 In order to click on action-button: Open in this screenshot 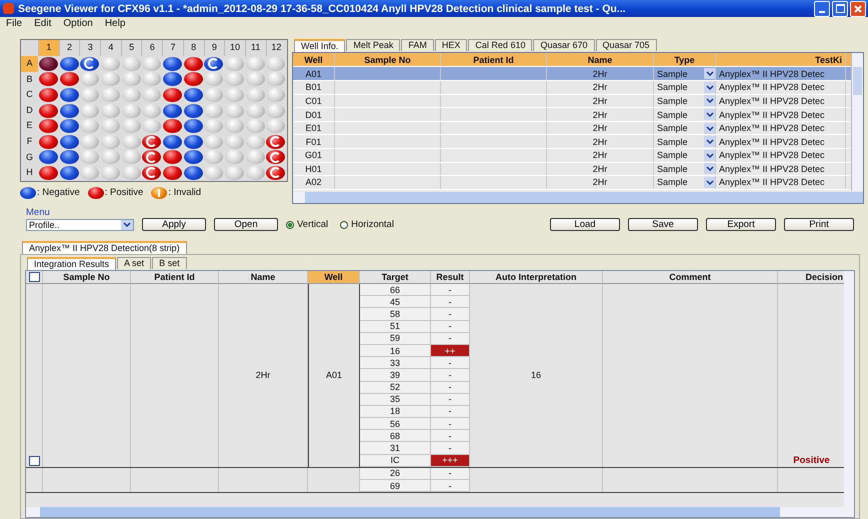, I will do `click(246, 224)`.